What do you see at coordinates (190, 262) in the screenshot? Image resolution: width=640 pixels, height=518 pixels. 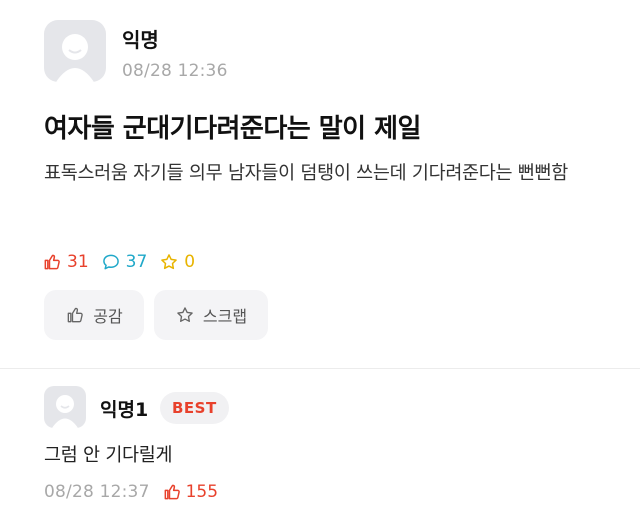 I see `scrap-count-value: 0` at bounding box center [190, 262].